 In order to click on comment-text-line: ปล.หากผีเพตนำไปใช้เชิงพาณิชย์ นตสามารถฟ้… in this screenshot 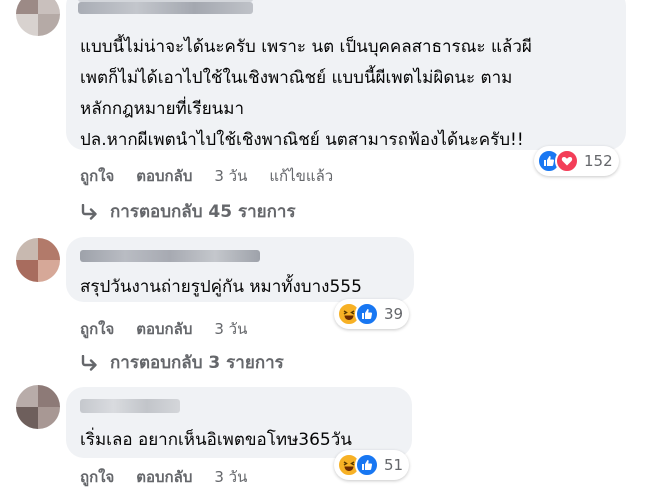, I will do `click(302, 140)`.